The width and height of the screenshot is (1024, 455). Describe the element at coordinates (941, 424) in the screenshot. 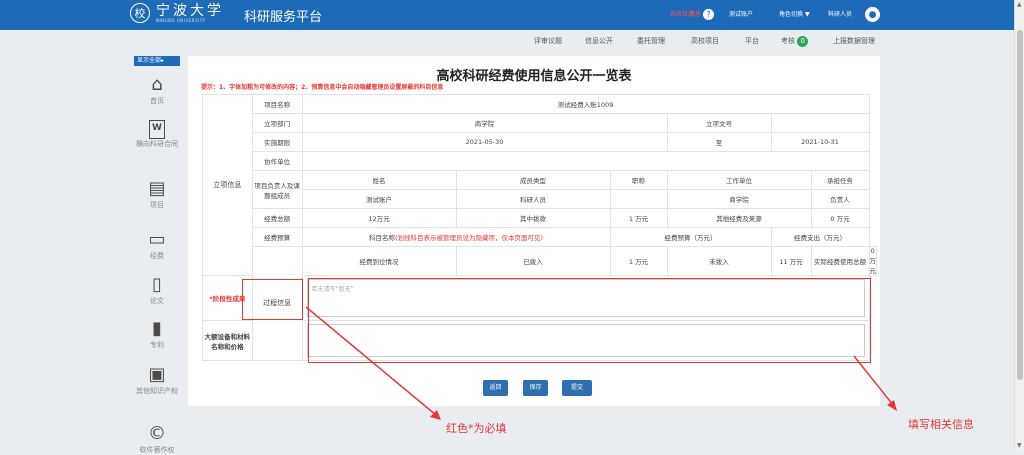

I see `fill-annotation: 填写相关信息` at that location.